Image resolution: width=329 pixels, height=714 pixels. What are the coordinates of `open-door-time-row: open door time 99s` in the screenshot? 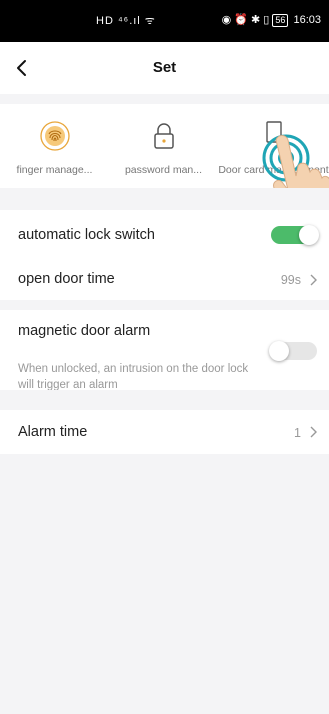 It's located at (164, 280).